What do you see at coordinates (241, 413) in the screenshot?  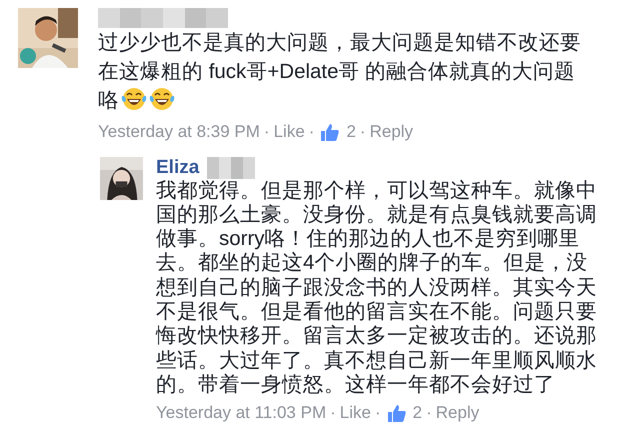 I see `timestamp: Yesterday at 11:03 PM` at bounding box center [241, 413].